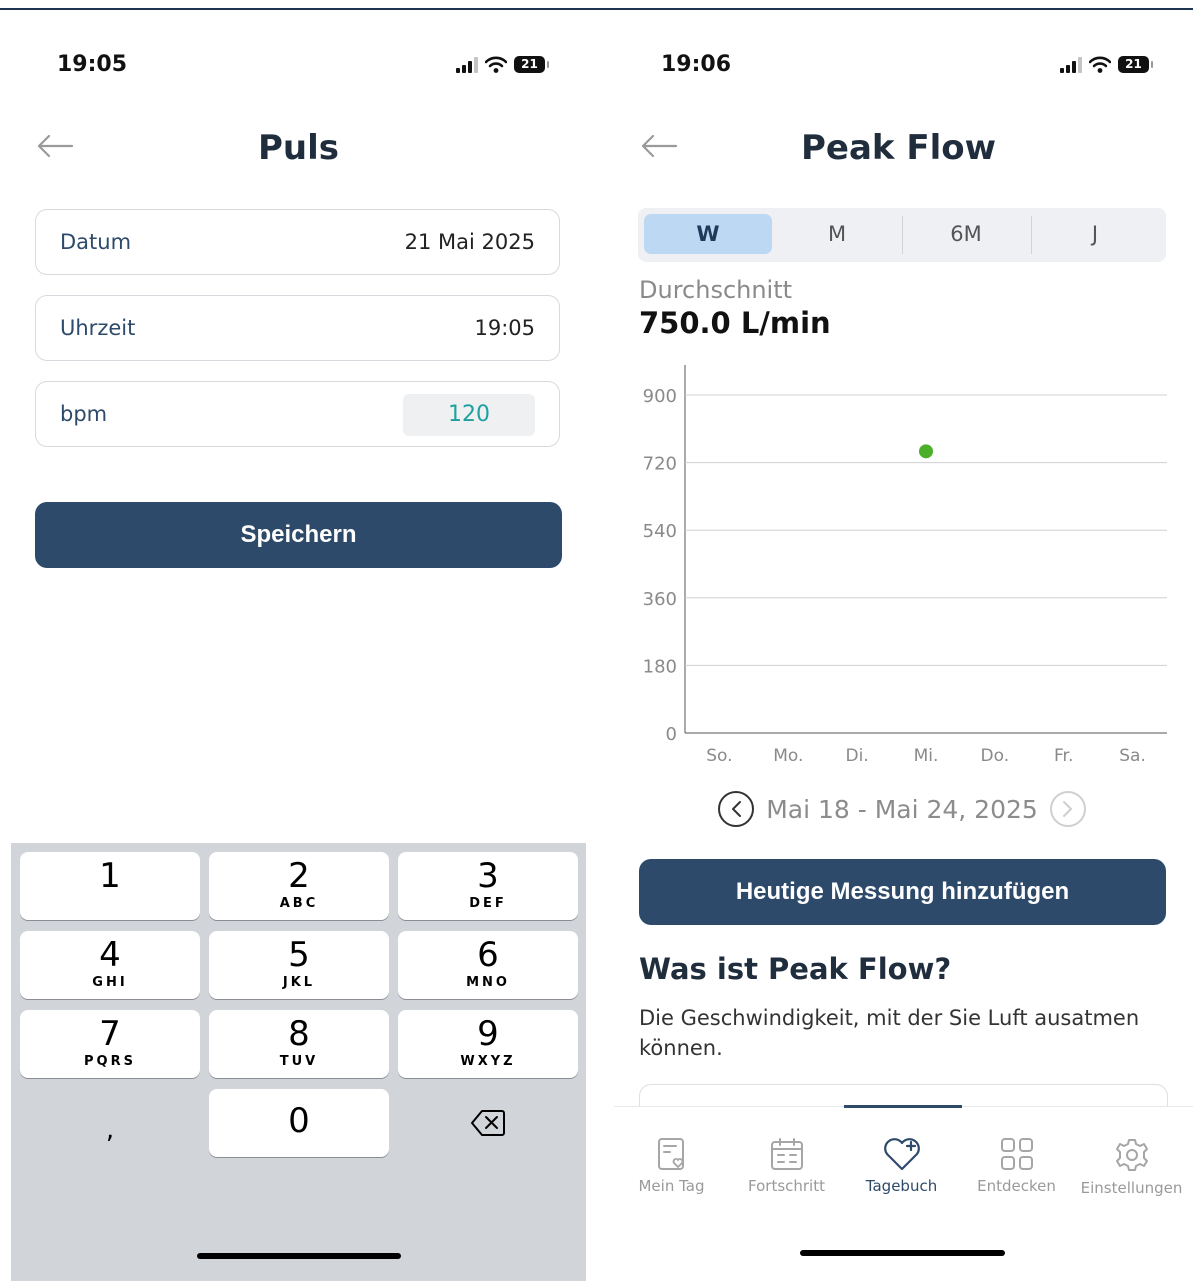 This screenshot has height=1281, width=1193. What do you see at coordinates (671, 734) in the screenshot?
I see `y-tick-label: 0` at bounding box center [671, 734].